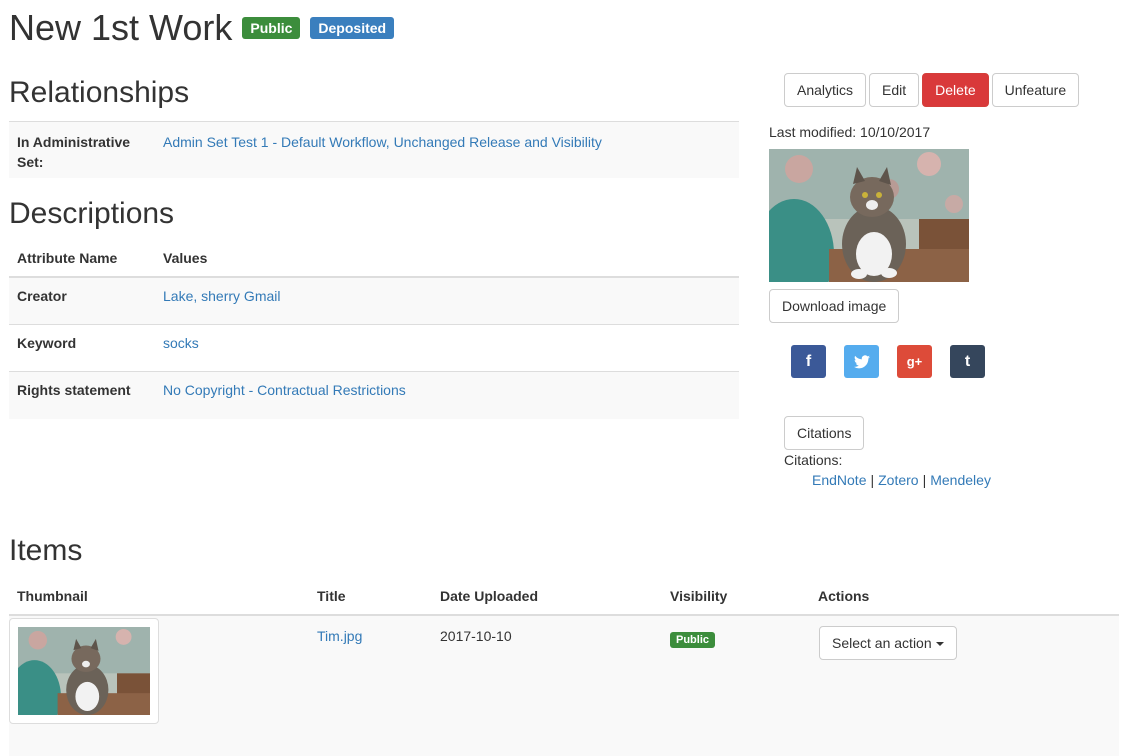 This screenshot has height=756, width=1130. Describe the element at coordinates (339, 636) in the screenshot. I see `file-title-link: Tim.jpg` at that location.